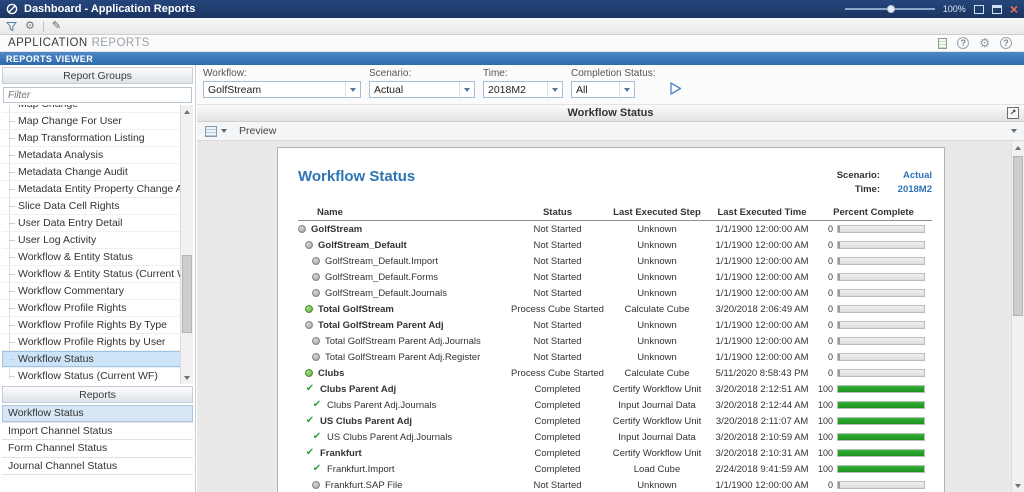 The width and height of the screenshot is (1024, 492). Describe the element at coordinates (358, 389) in the screenshot. I see `row-name-text: Clubs Parent Adj` at that location.